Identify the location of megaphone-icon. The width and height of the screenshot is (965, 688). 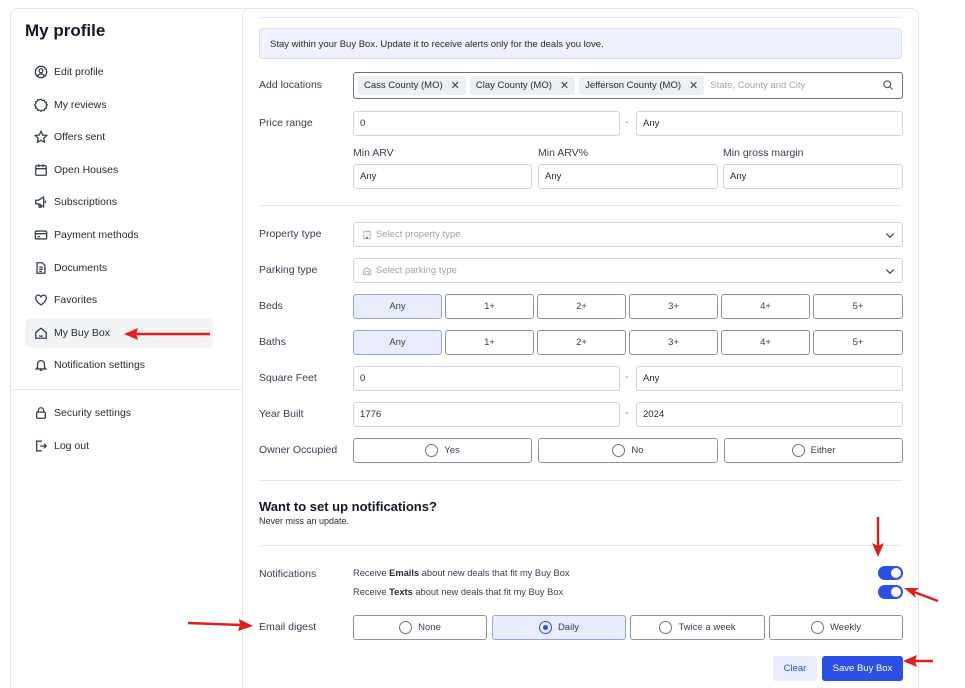
(41, 202).